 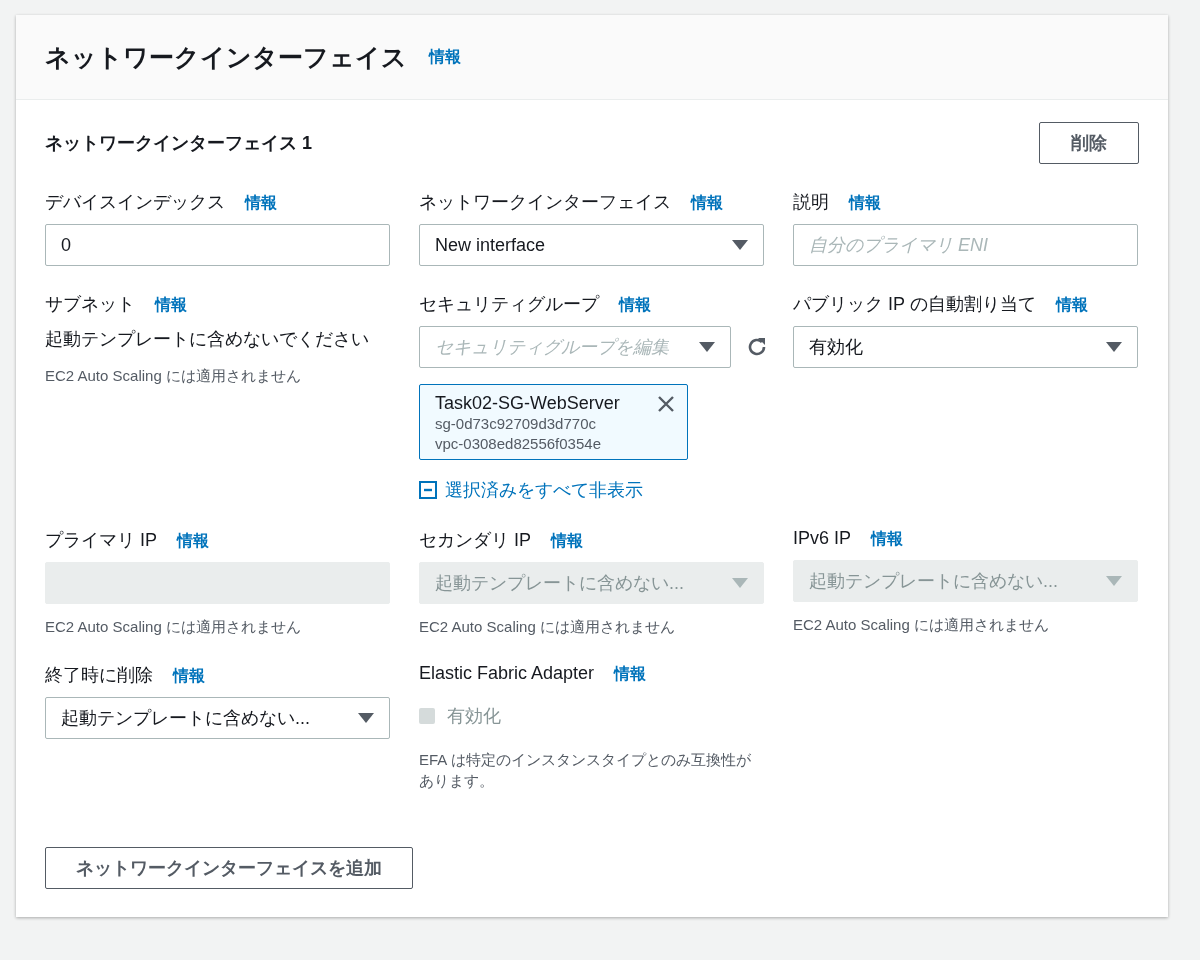 I want to click on field-label: サブネット, so click(x=90, y=304).